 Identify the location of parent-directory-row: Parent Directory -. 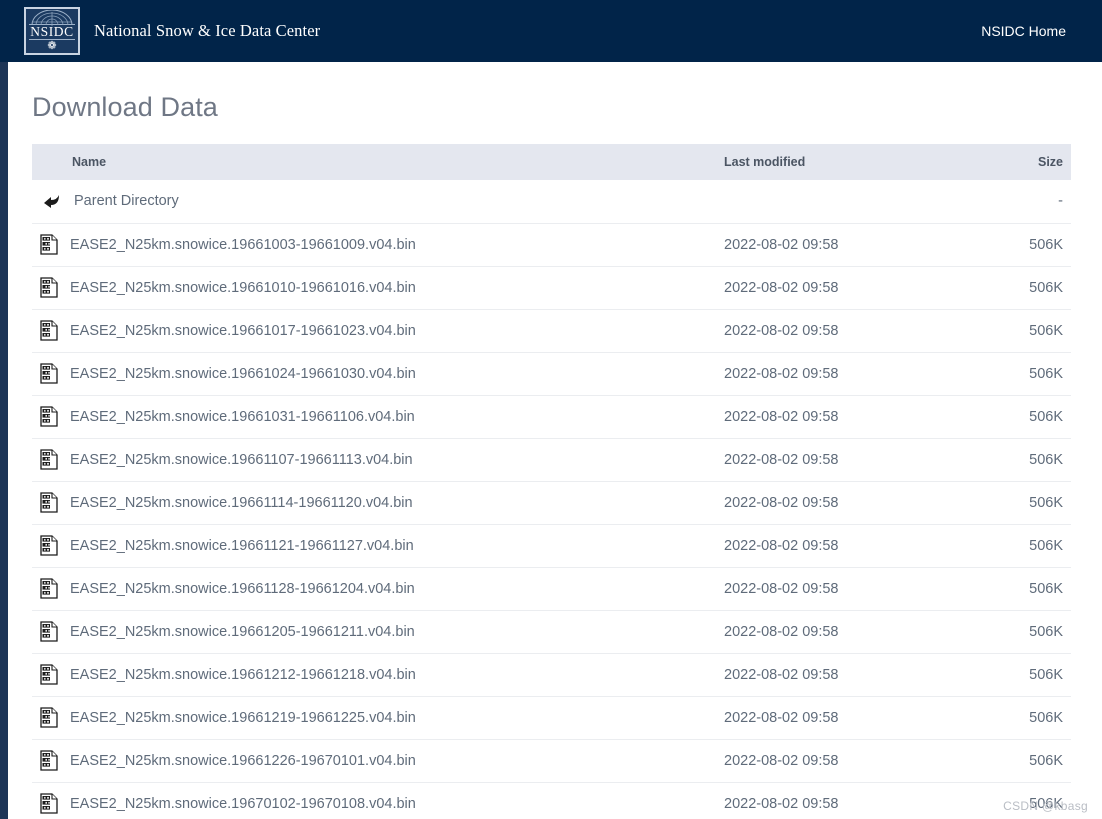
(551, 202).